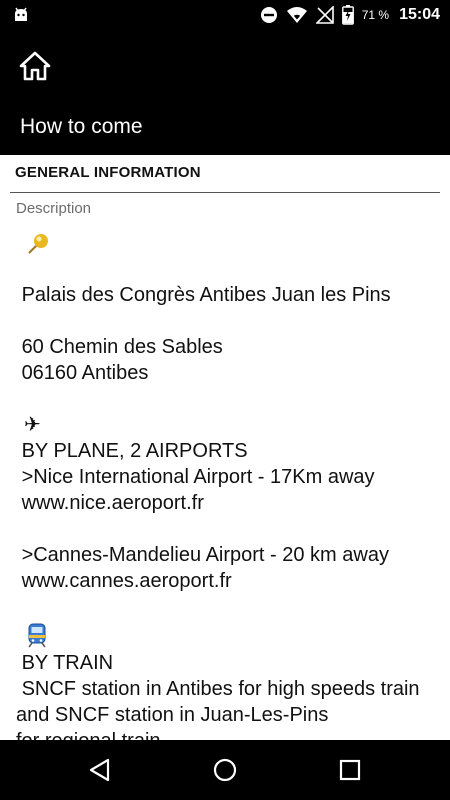 This screenshot has width=450, height=800. I want to click on home-icon, so click(35, 68).